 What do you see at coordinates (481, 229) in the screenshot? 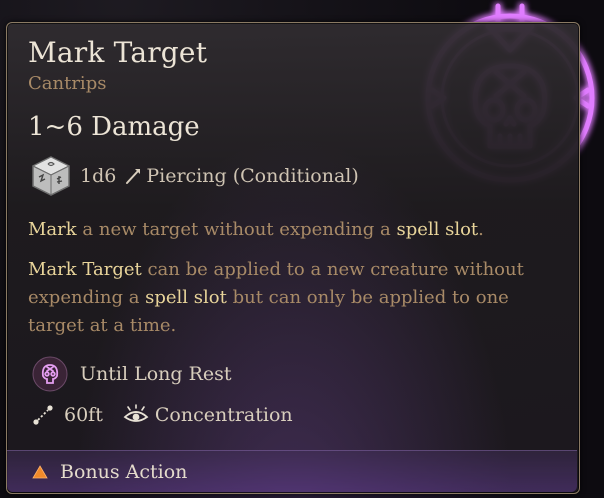
I see `description-text: .` at bounding box center [481, 229].